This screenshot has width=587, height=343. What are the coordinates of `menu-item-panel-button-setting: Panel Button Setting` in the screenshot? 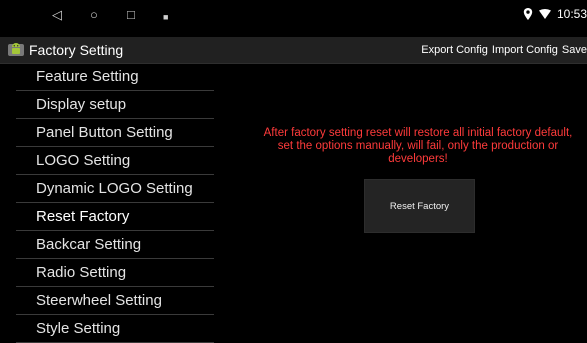 It's located at (115, 133).